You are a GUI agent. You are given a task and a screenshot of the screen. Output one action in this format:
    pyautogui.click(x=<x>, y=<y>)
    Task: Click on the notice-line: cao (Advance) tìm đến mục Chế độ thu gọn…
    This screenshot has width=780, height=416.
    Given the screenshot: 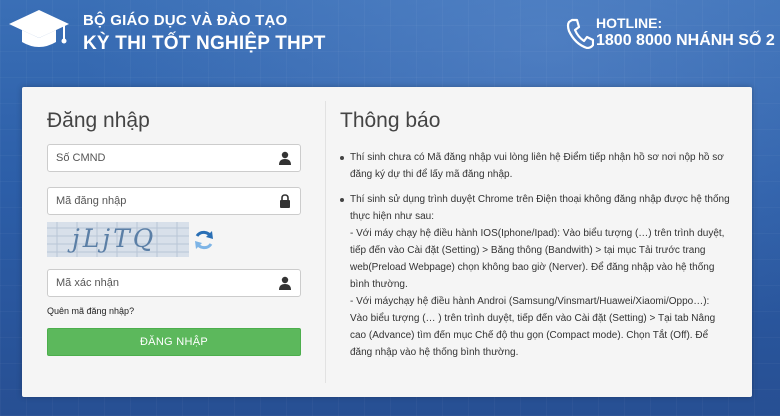 What is the action you would take?
    pyautogui.click(x=529, y=335)
    